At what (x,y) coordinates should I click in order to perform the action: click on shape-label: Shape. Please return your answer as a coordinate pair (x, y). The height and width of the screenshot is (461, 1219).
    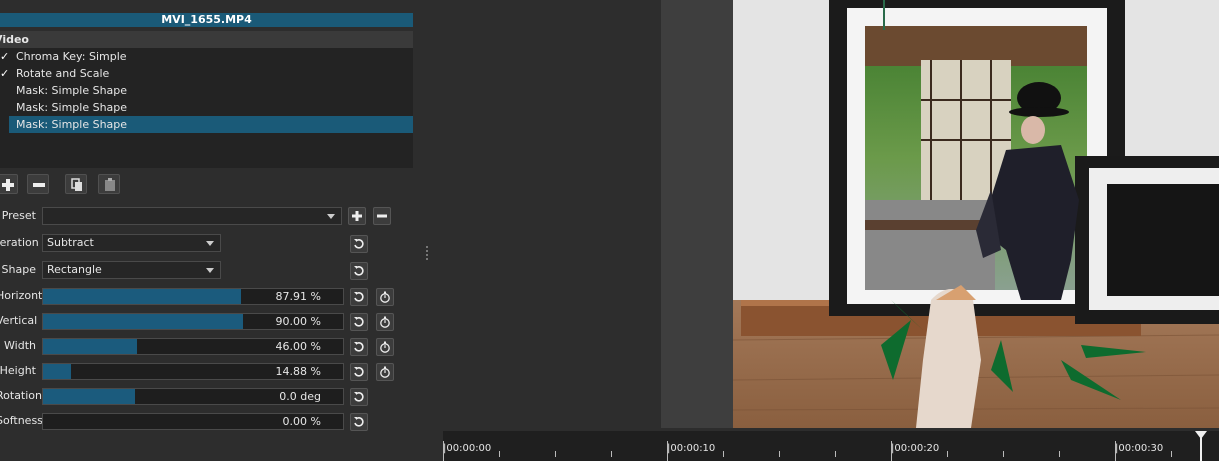
    Looking at the image, I should click on (18, 269).